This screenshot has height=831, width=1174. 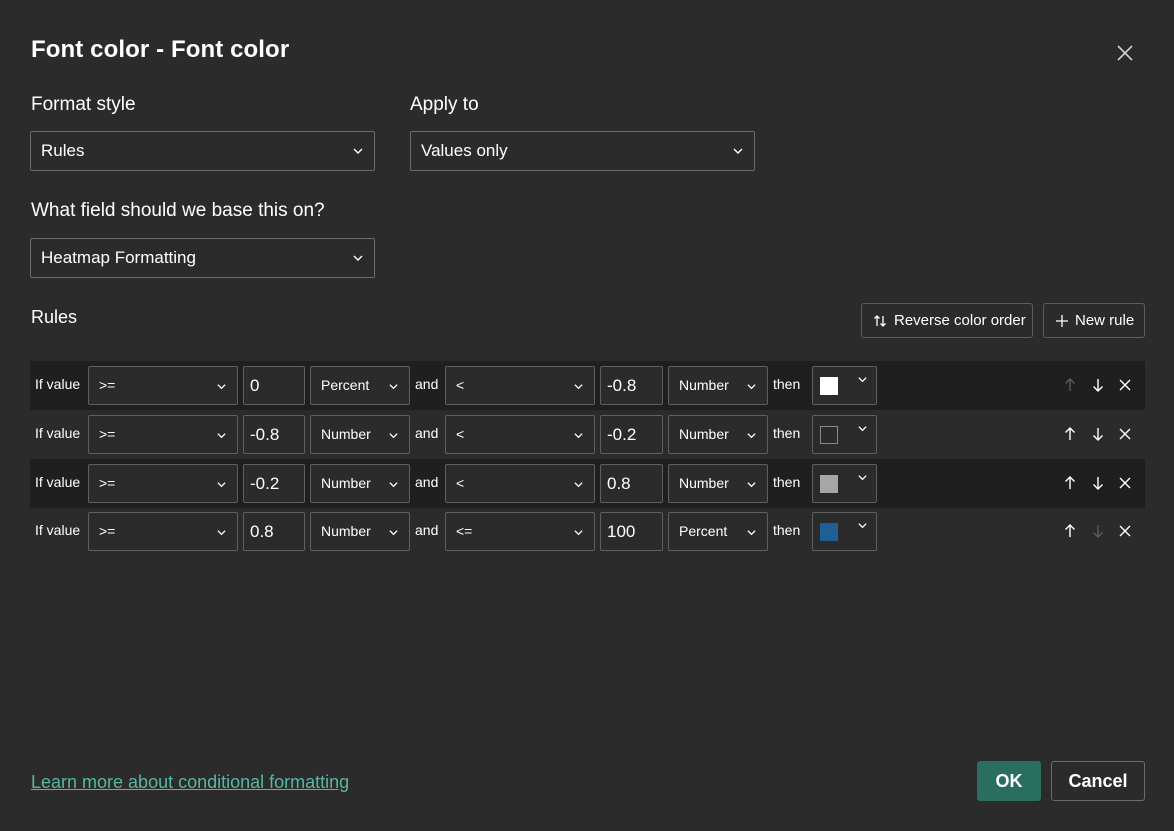 I want to click on ok-button: OK, so click(x=1009, y=781).